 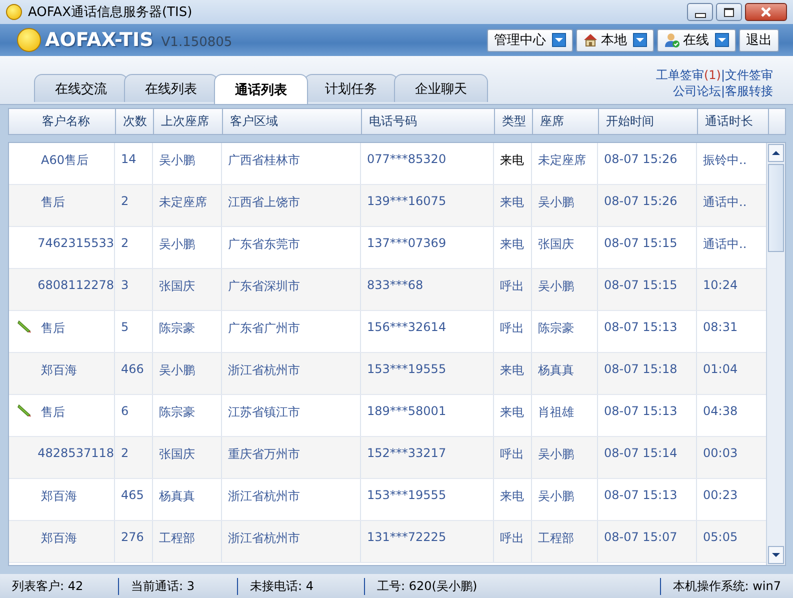 I want to click on column-header: 客户区域, so click(x=292, y=121).